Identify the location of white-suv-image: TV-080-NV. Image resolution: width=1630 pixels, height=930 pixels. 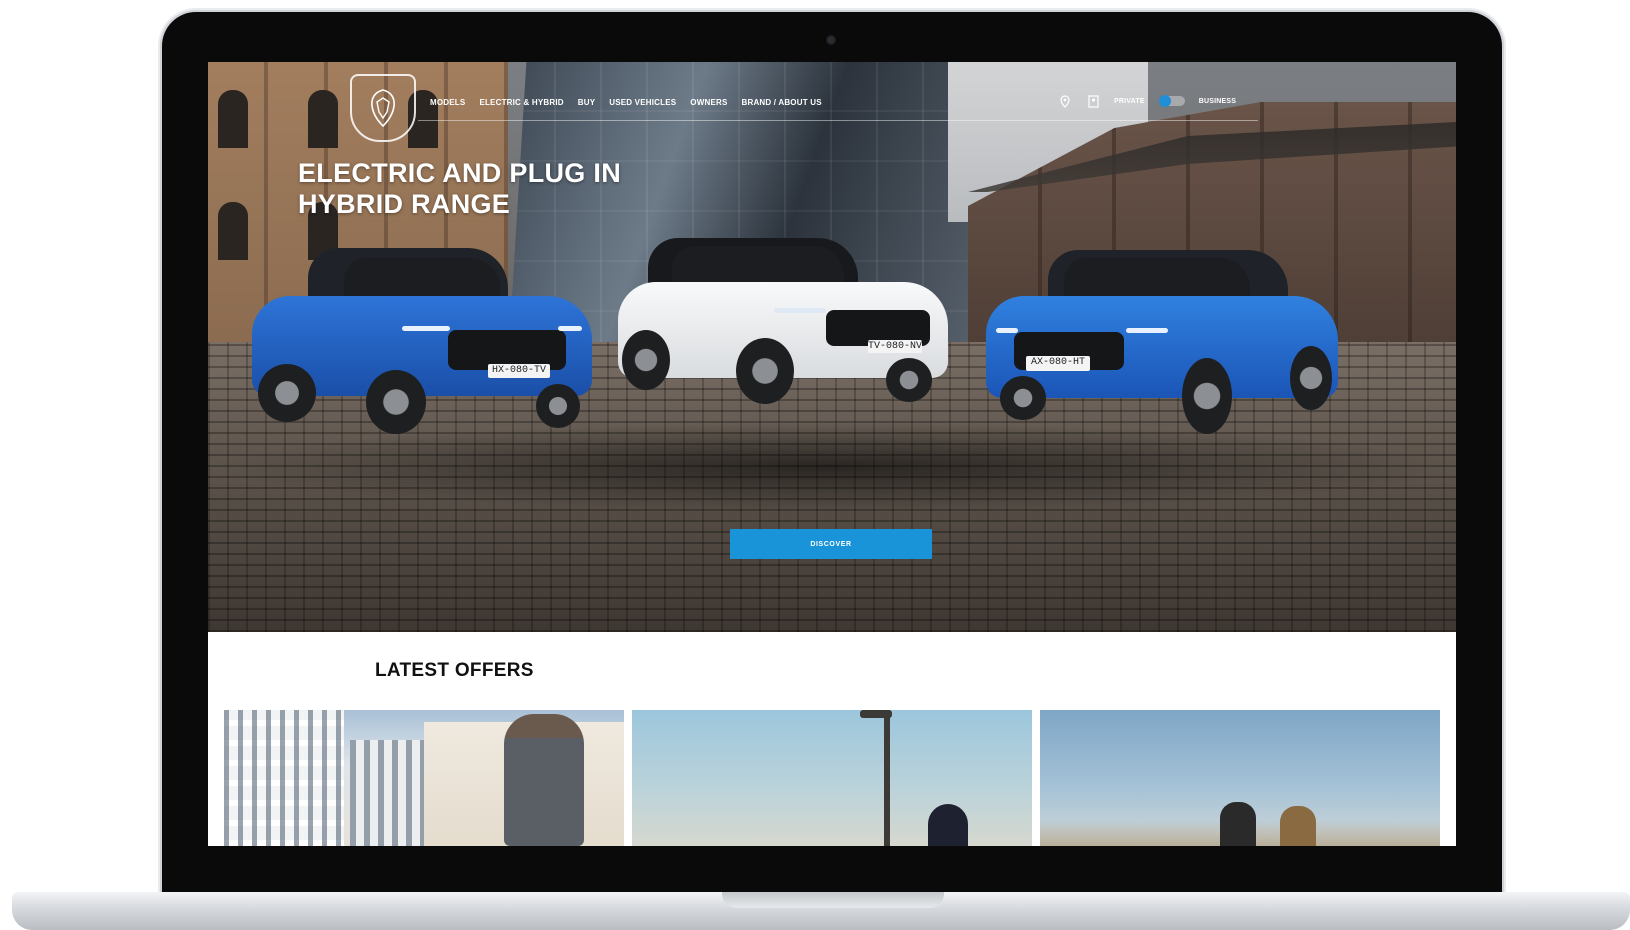
(783, 328).